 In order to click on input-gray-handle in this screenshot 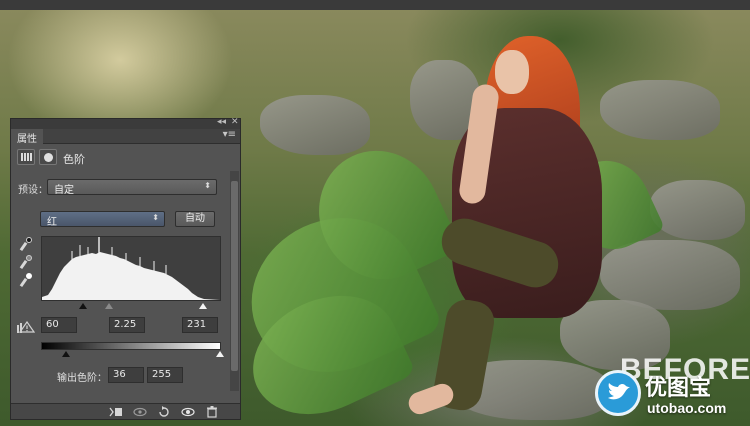, I will do `click(109, 306)`.